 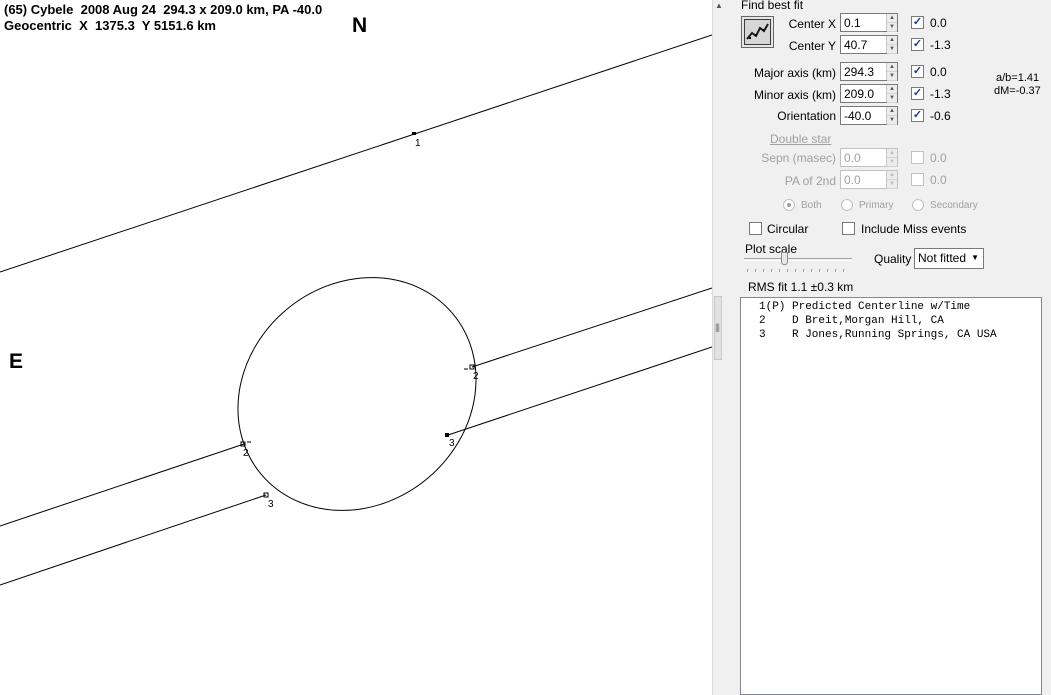 I want to click on minor-axis-label: Minor axis (km), so click(x=794, y=95).